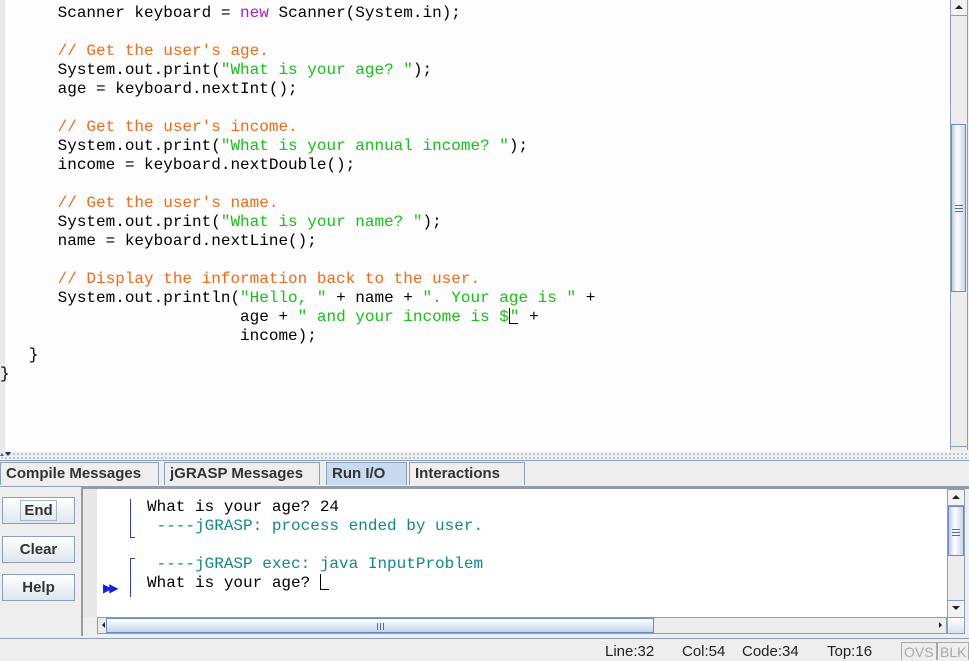  I want to click on code-line: age + " and your income is $" +, so click(297, 317).